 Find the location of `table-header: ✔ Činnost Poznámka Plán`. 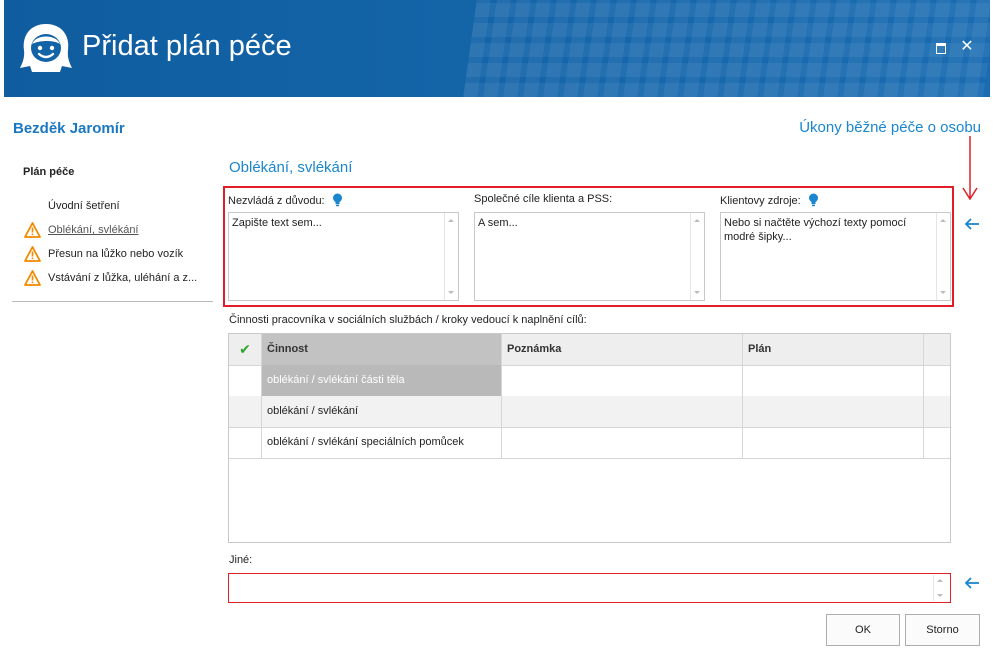

table-header: ✔ Činnost Poznámka Plán is located at coordinates (589, 350).